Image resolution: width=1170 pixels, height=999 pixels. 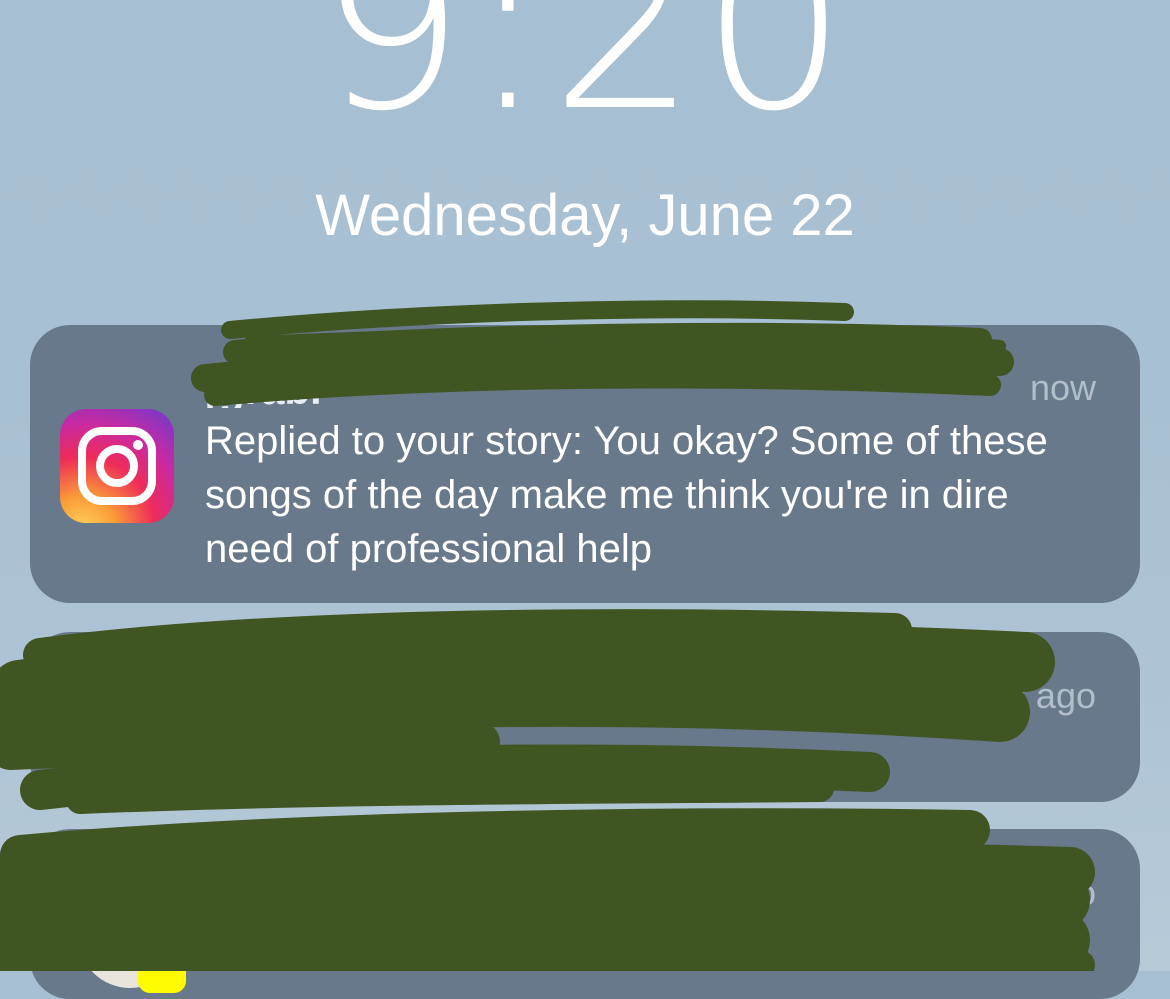 I want to click on instagram-icon, so click(x=117, y=466).